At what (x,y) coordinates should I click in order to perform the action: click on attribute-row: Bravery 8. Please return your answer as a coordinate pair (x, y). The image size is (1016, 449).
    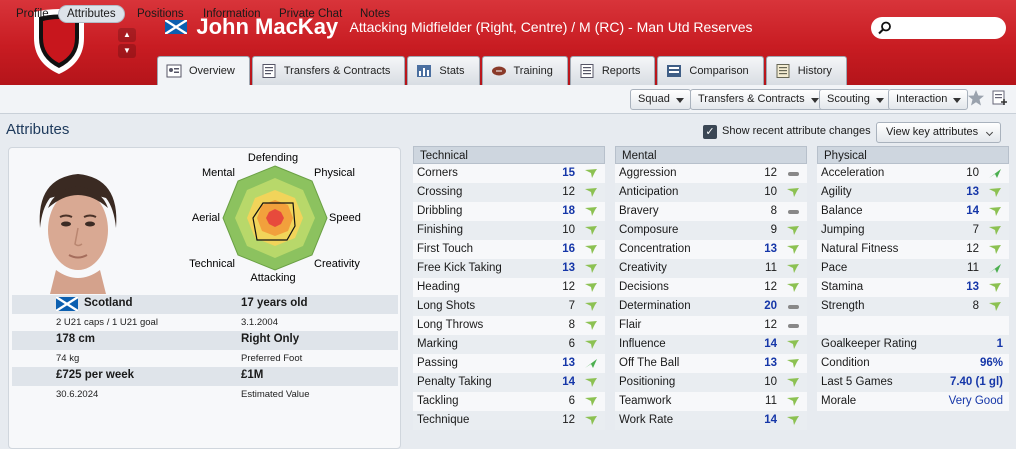
    Looking at the image, I should click on (711, 211).